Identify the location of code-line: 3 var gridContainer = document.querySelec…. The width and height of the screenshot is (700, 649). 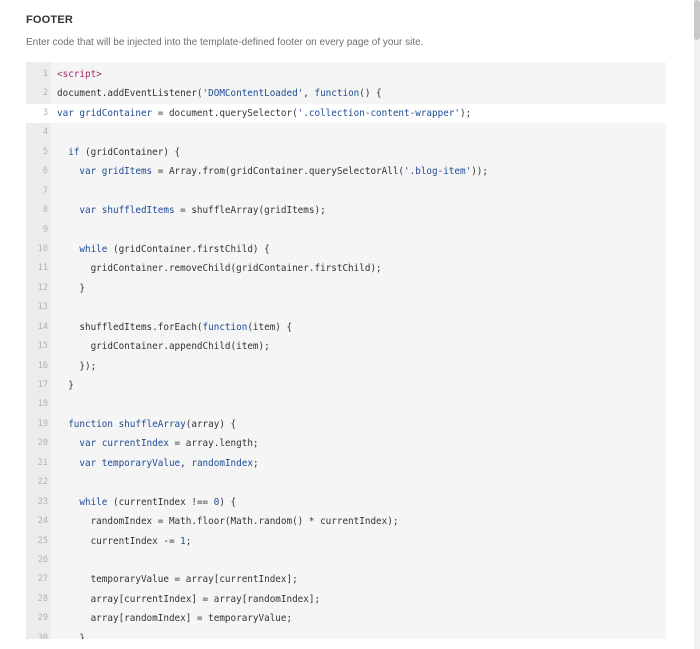
(346, 113).